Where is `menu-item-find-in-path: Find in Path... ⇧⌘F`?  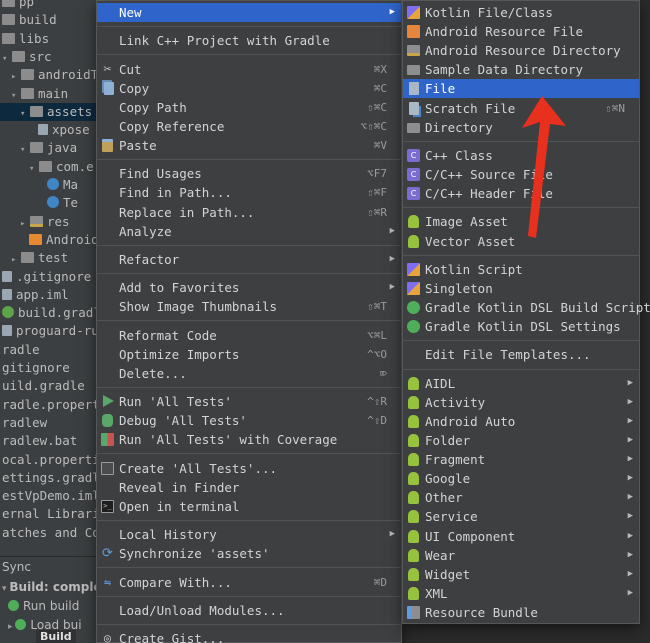 menu-item-find-in-path: Find in Path... ⇧⌘F is located at coordinates (249, 192).